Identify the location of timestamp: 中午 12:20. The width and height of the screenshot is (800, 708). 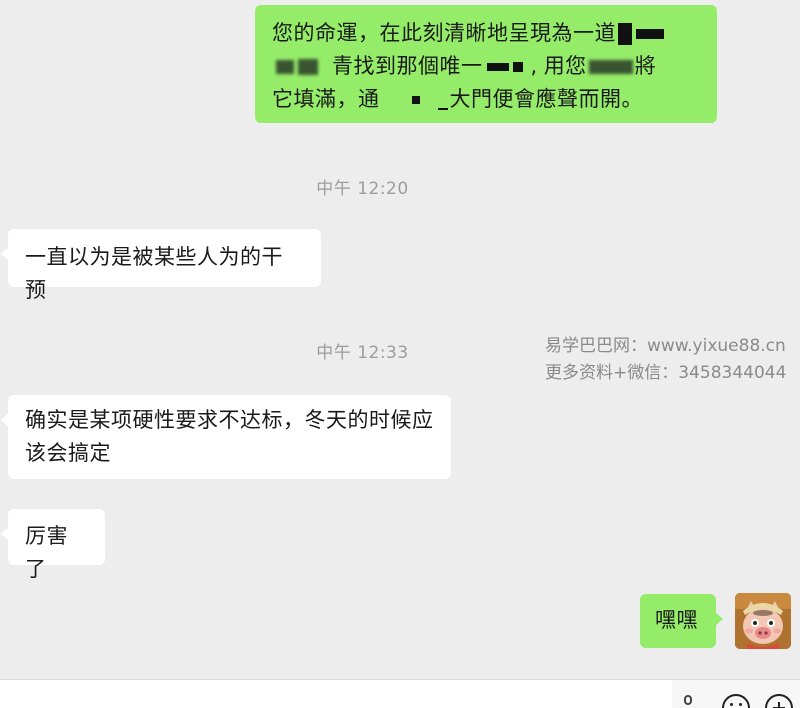
(362, 189).